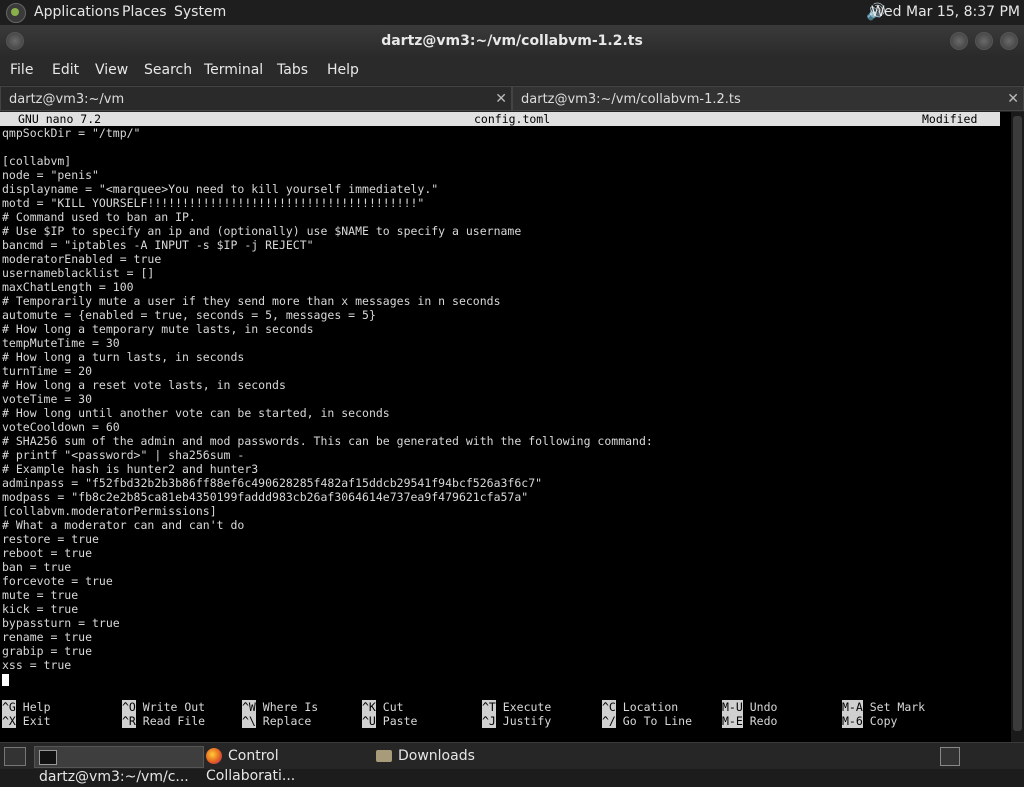 The image size is (1024, 787). I want to click on shortcut-item: M-A Set Mark, so click(883, 707).